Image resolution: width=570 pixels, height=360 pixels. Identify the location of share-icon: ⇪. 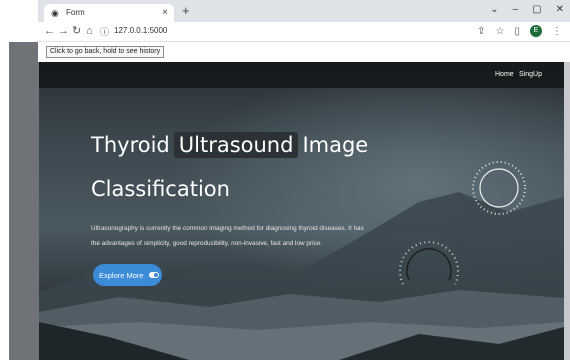
(481, 31).